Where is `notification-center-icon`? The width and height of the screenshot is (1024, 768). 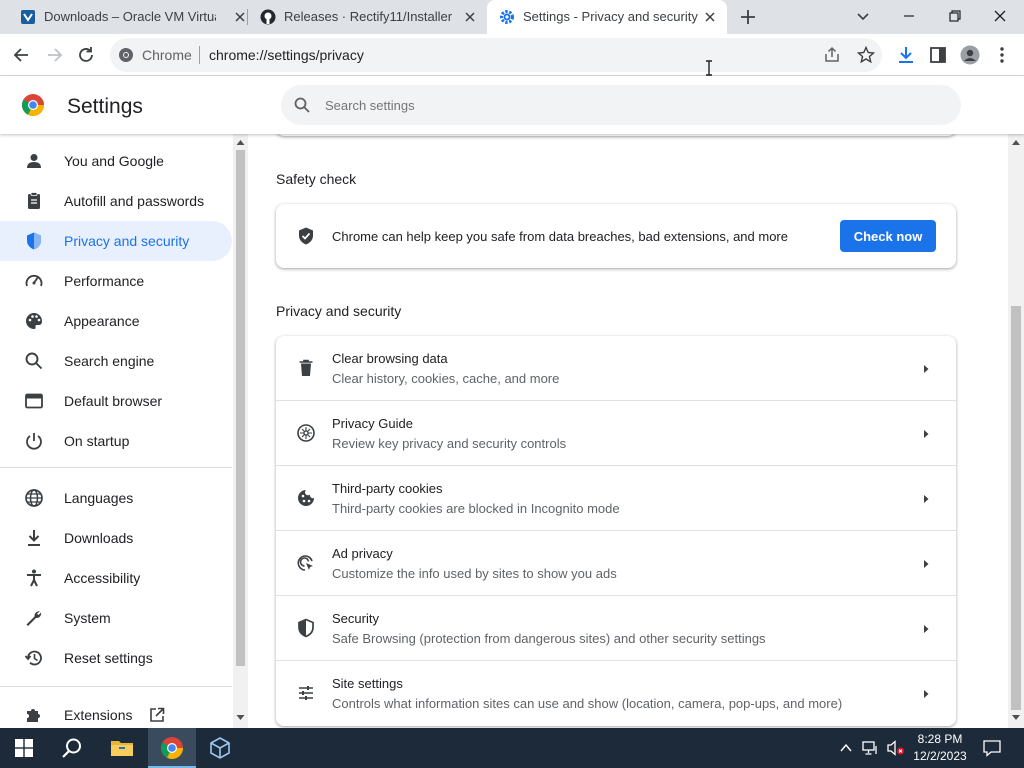
notification-center-icon is located at coordinates (992, 748).